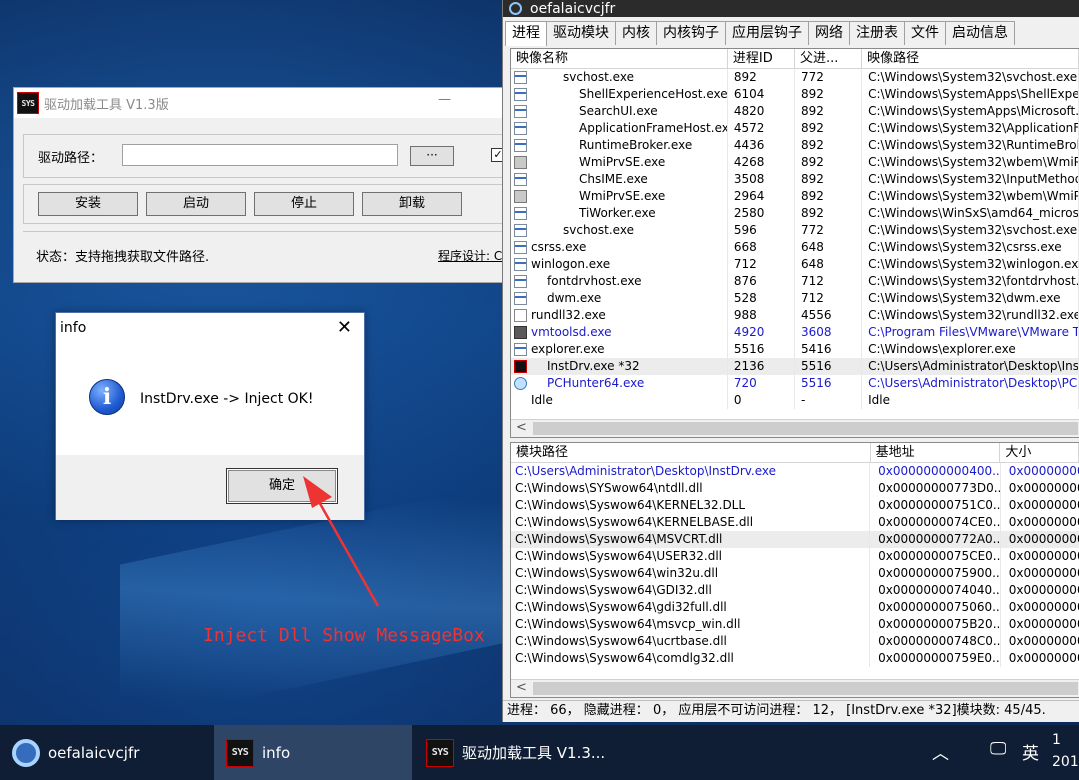  What do you see at coordinates (761, 366) in the screenshot?
I see `process-pid: 2136` at bounding box center [761, 366].